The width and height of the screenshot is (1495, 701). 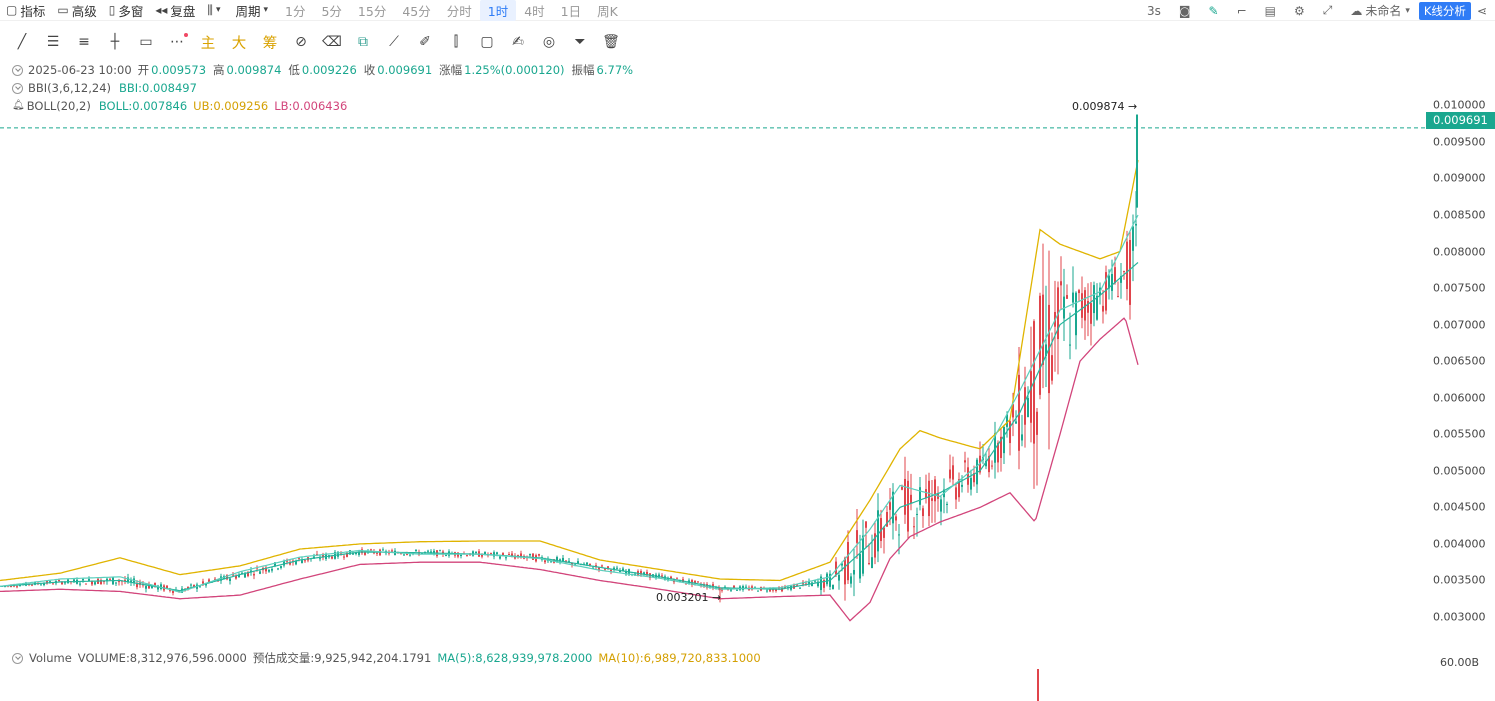 What do you see at coordinates (177, 42) in the screenshot?
I see `more-tools-icon: ⋯` at bounding box center [177, 42].